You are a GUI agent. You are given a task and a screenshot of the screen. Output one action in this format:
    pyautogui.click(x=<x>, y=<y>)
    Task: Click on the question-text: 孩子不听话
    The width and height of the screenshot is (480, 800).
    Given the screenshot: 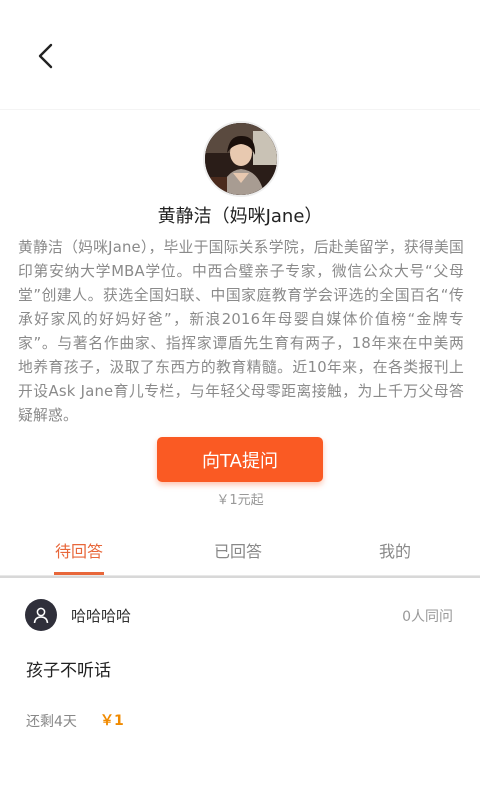 What is the action you would take?
    pyautogui.click(x=68, y=671)
    